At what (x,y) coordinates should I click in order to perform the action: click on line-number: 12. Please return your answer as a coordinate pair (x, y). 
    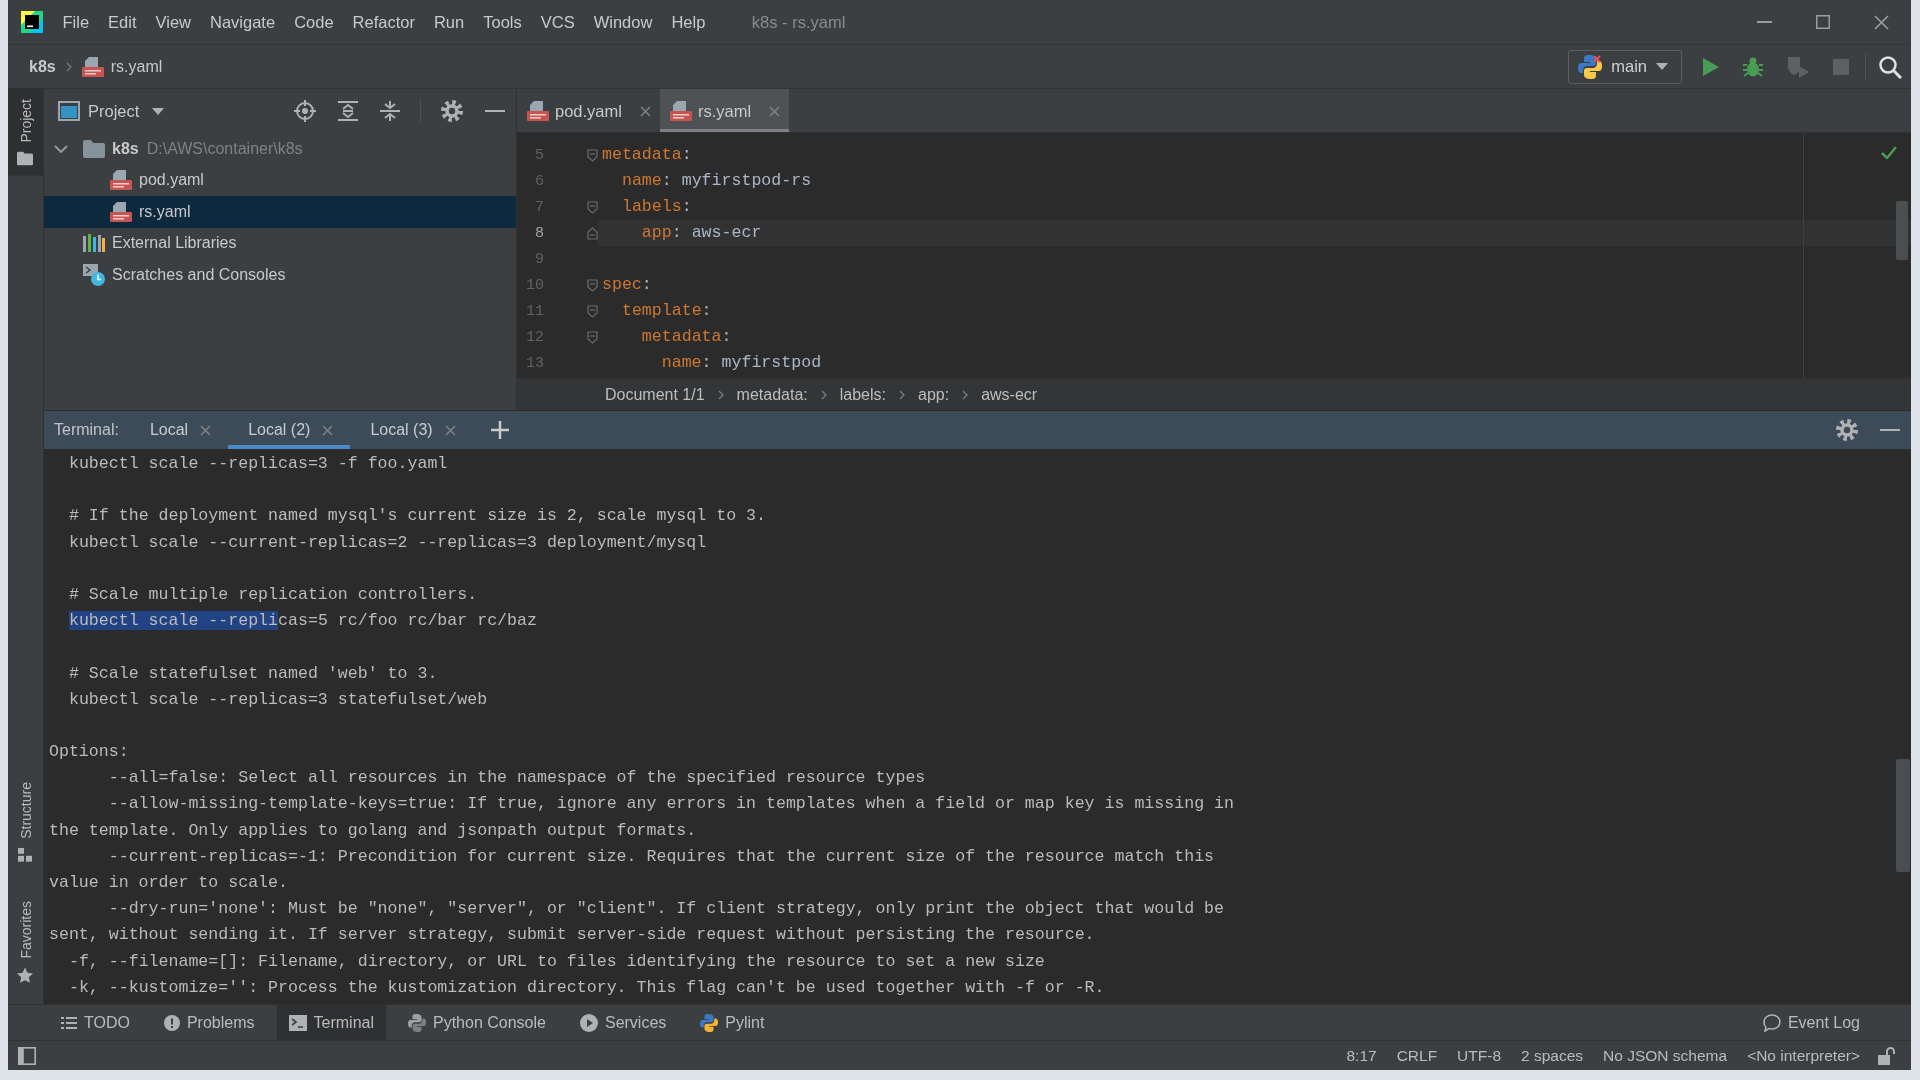
    Looking at the image, I should click on (534, 337).